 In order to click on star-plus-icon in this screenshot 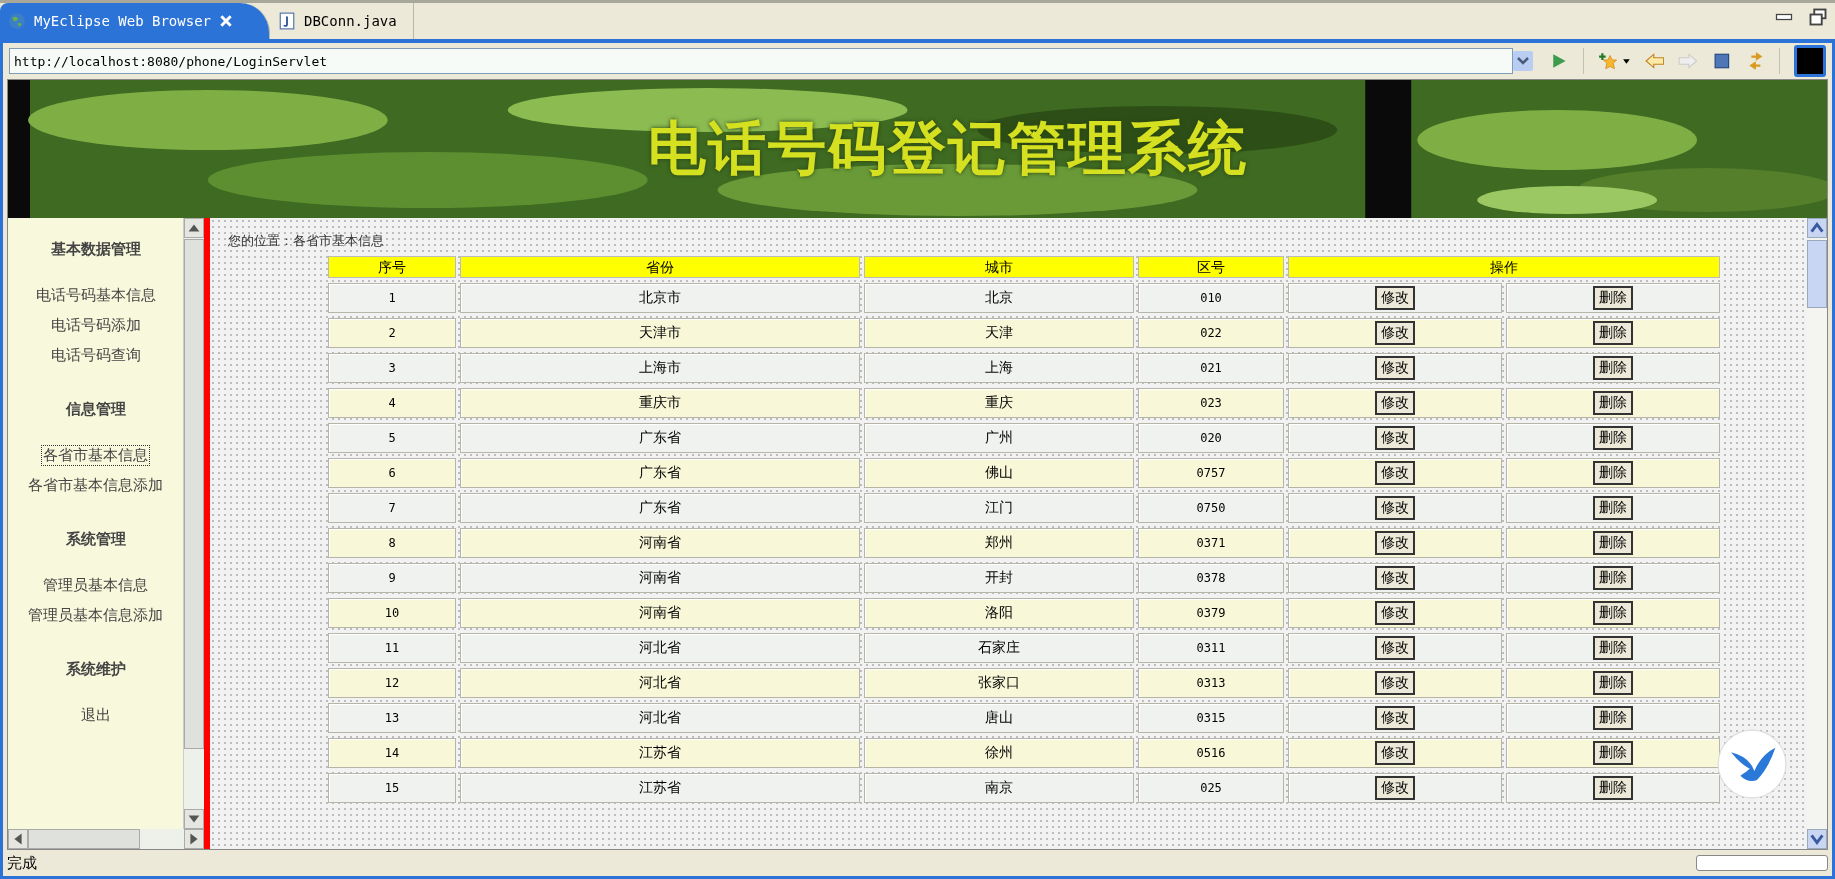, I will do `click(1607, 61)`.